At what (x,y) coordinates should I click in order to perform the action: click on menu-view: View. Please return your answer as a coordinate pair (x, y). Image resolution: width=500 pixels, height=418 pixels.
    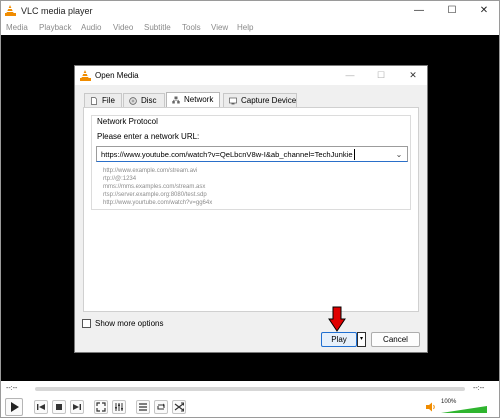
    Looking at the image, I should click on (219, 27).